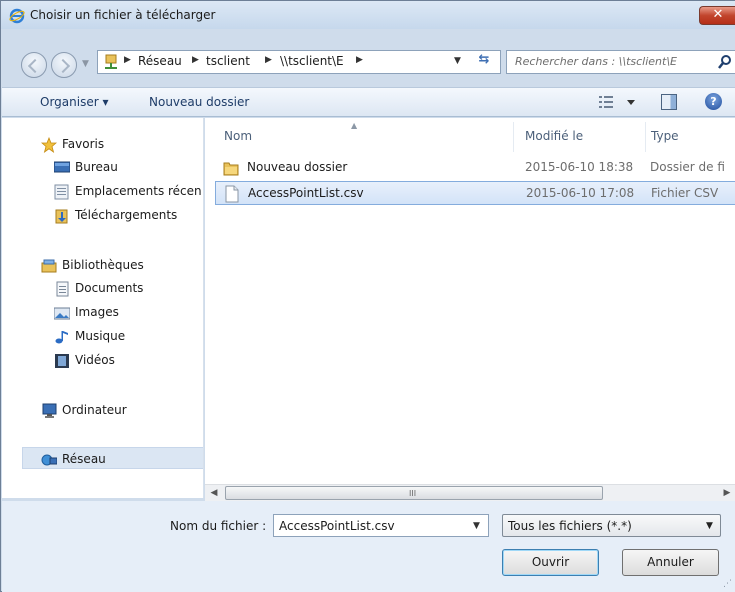 The width and height of the screenshot is (735, 592). Describe the element at coordinates (306, 193) in the screenshot. I see `file-name: AccessPointList.csv` at that location.